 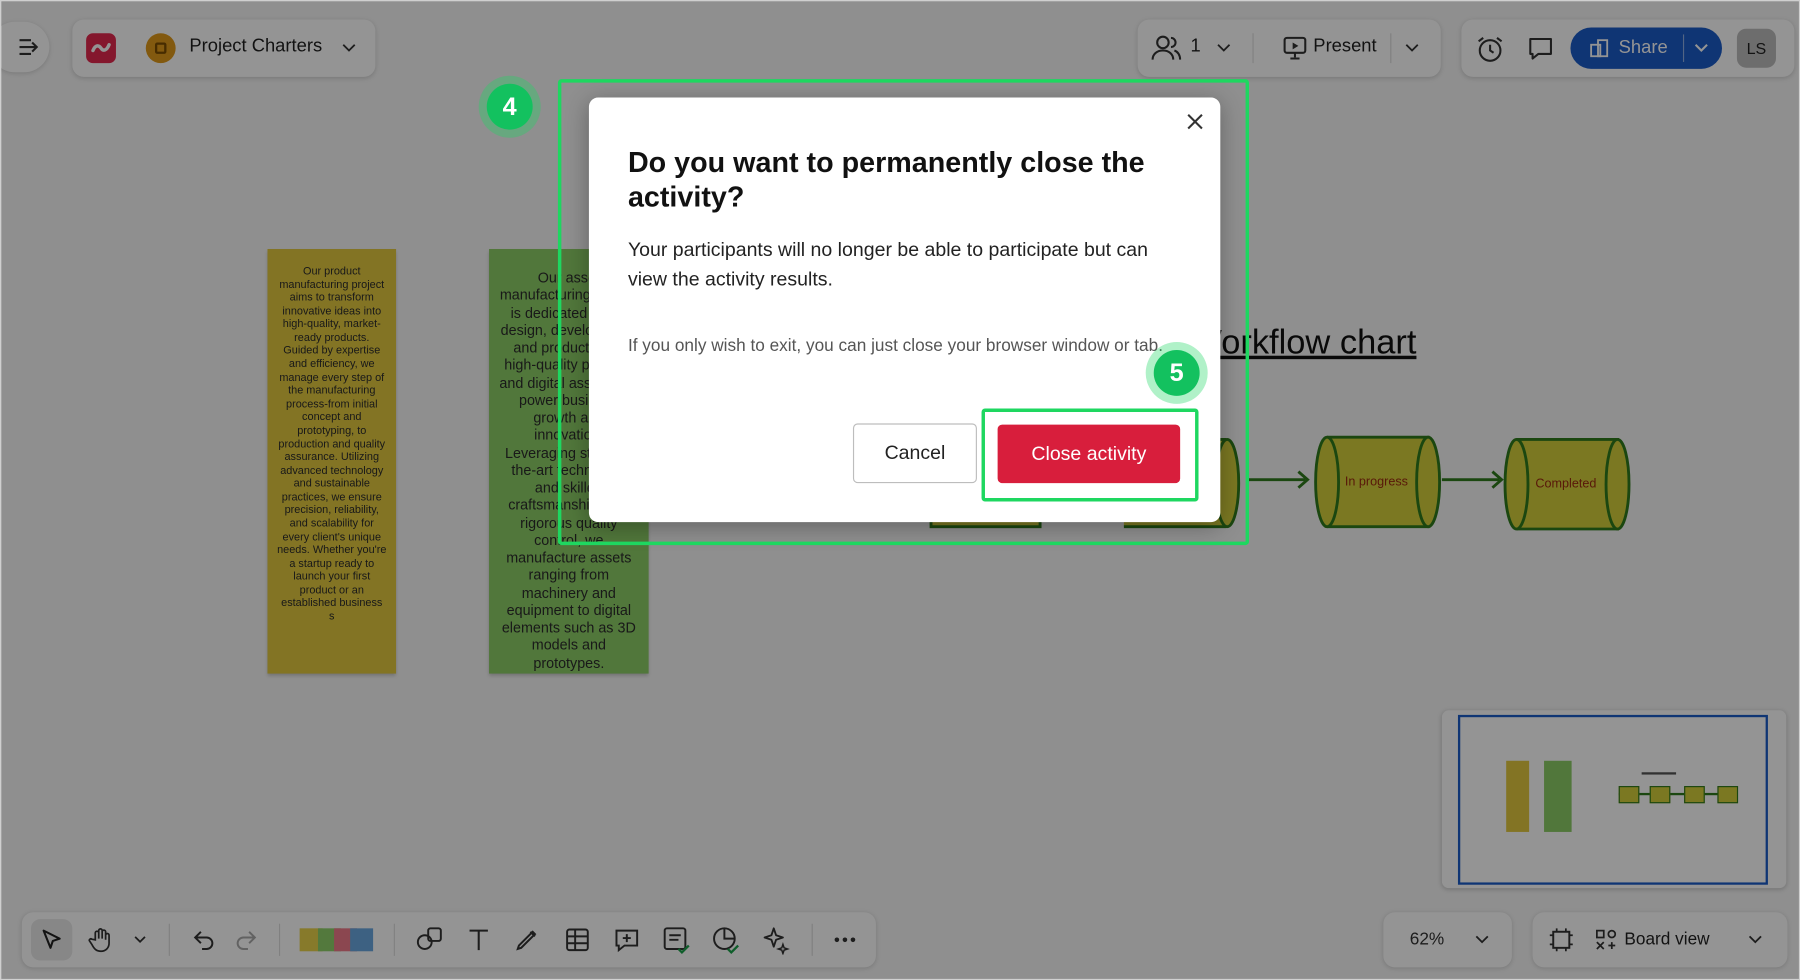 I want to click on step-badge-5: 5, so click(x=1176, y=372).